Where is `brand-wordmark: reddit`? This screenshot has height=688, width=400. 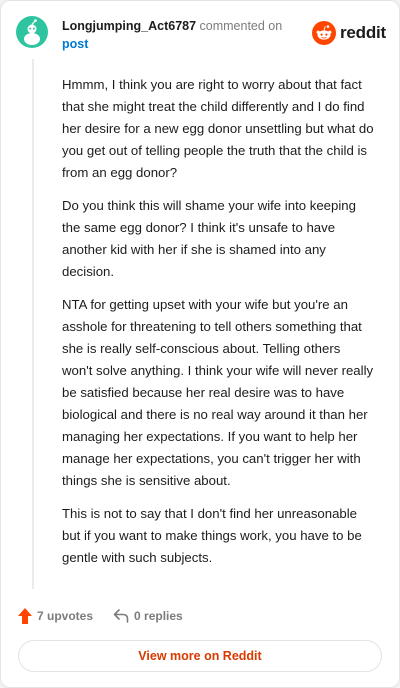
brand-wordmark: reddit is located at coordinates (363, 32).